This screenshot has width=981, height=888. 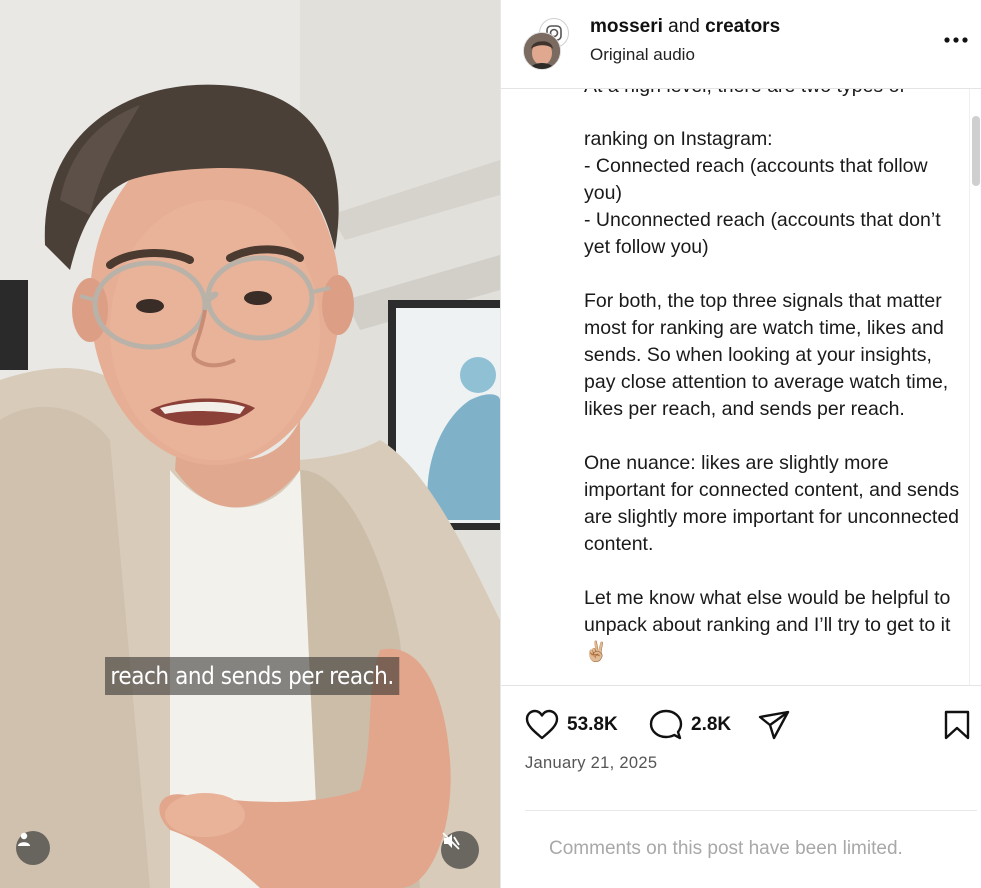 I want to click on heart-icon, so click(x=542, y=724).